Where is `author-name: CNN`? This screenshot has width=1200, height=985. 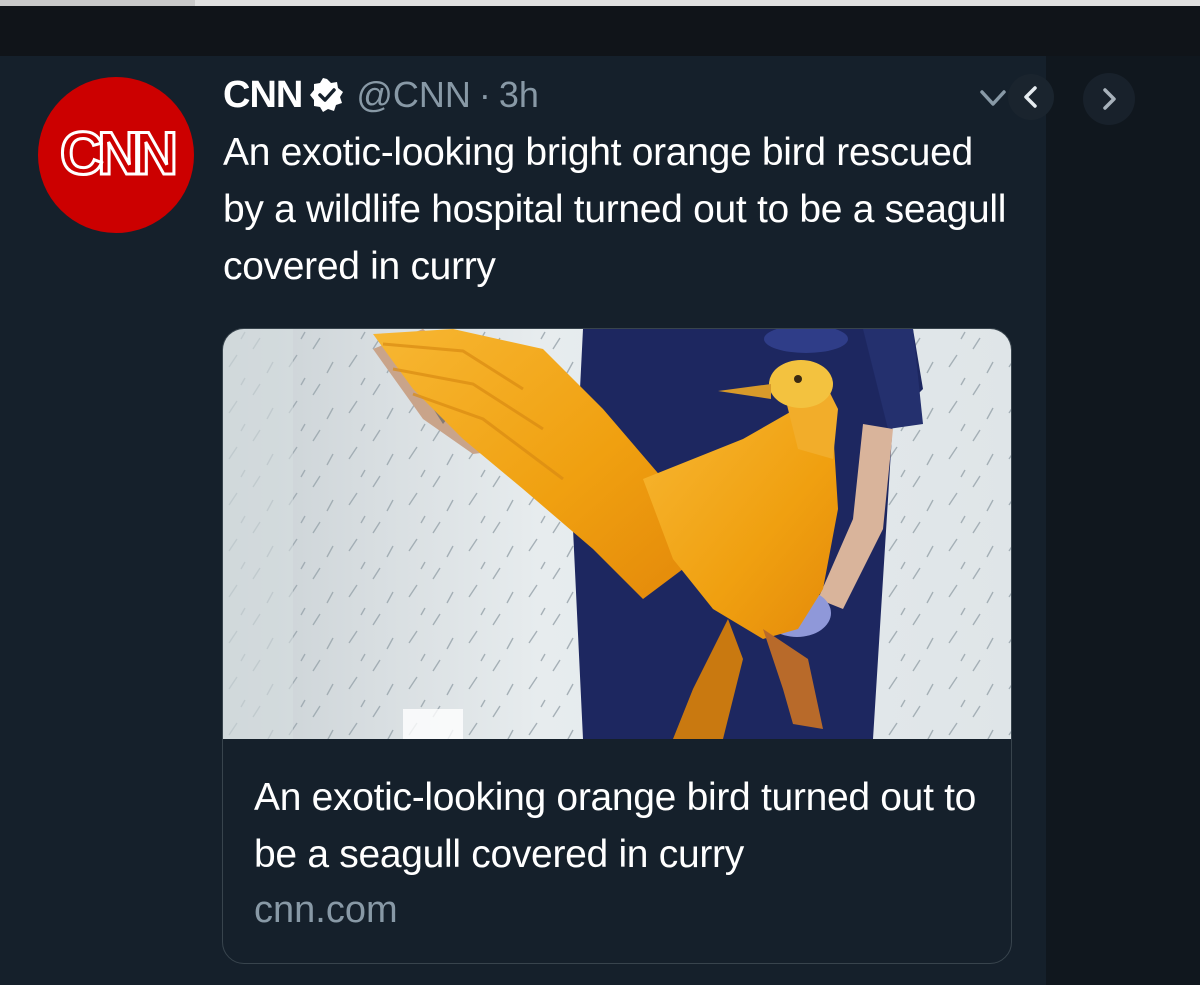 author-name: CNN is located at coordinates (263, 95).